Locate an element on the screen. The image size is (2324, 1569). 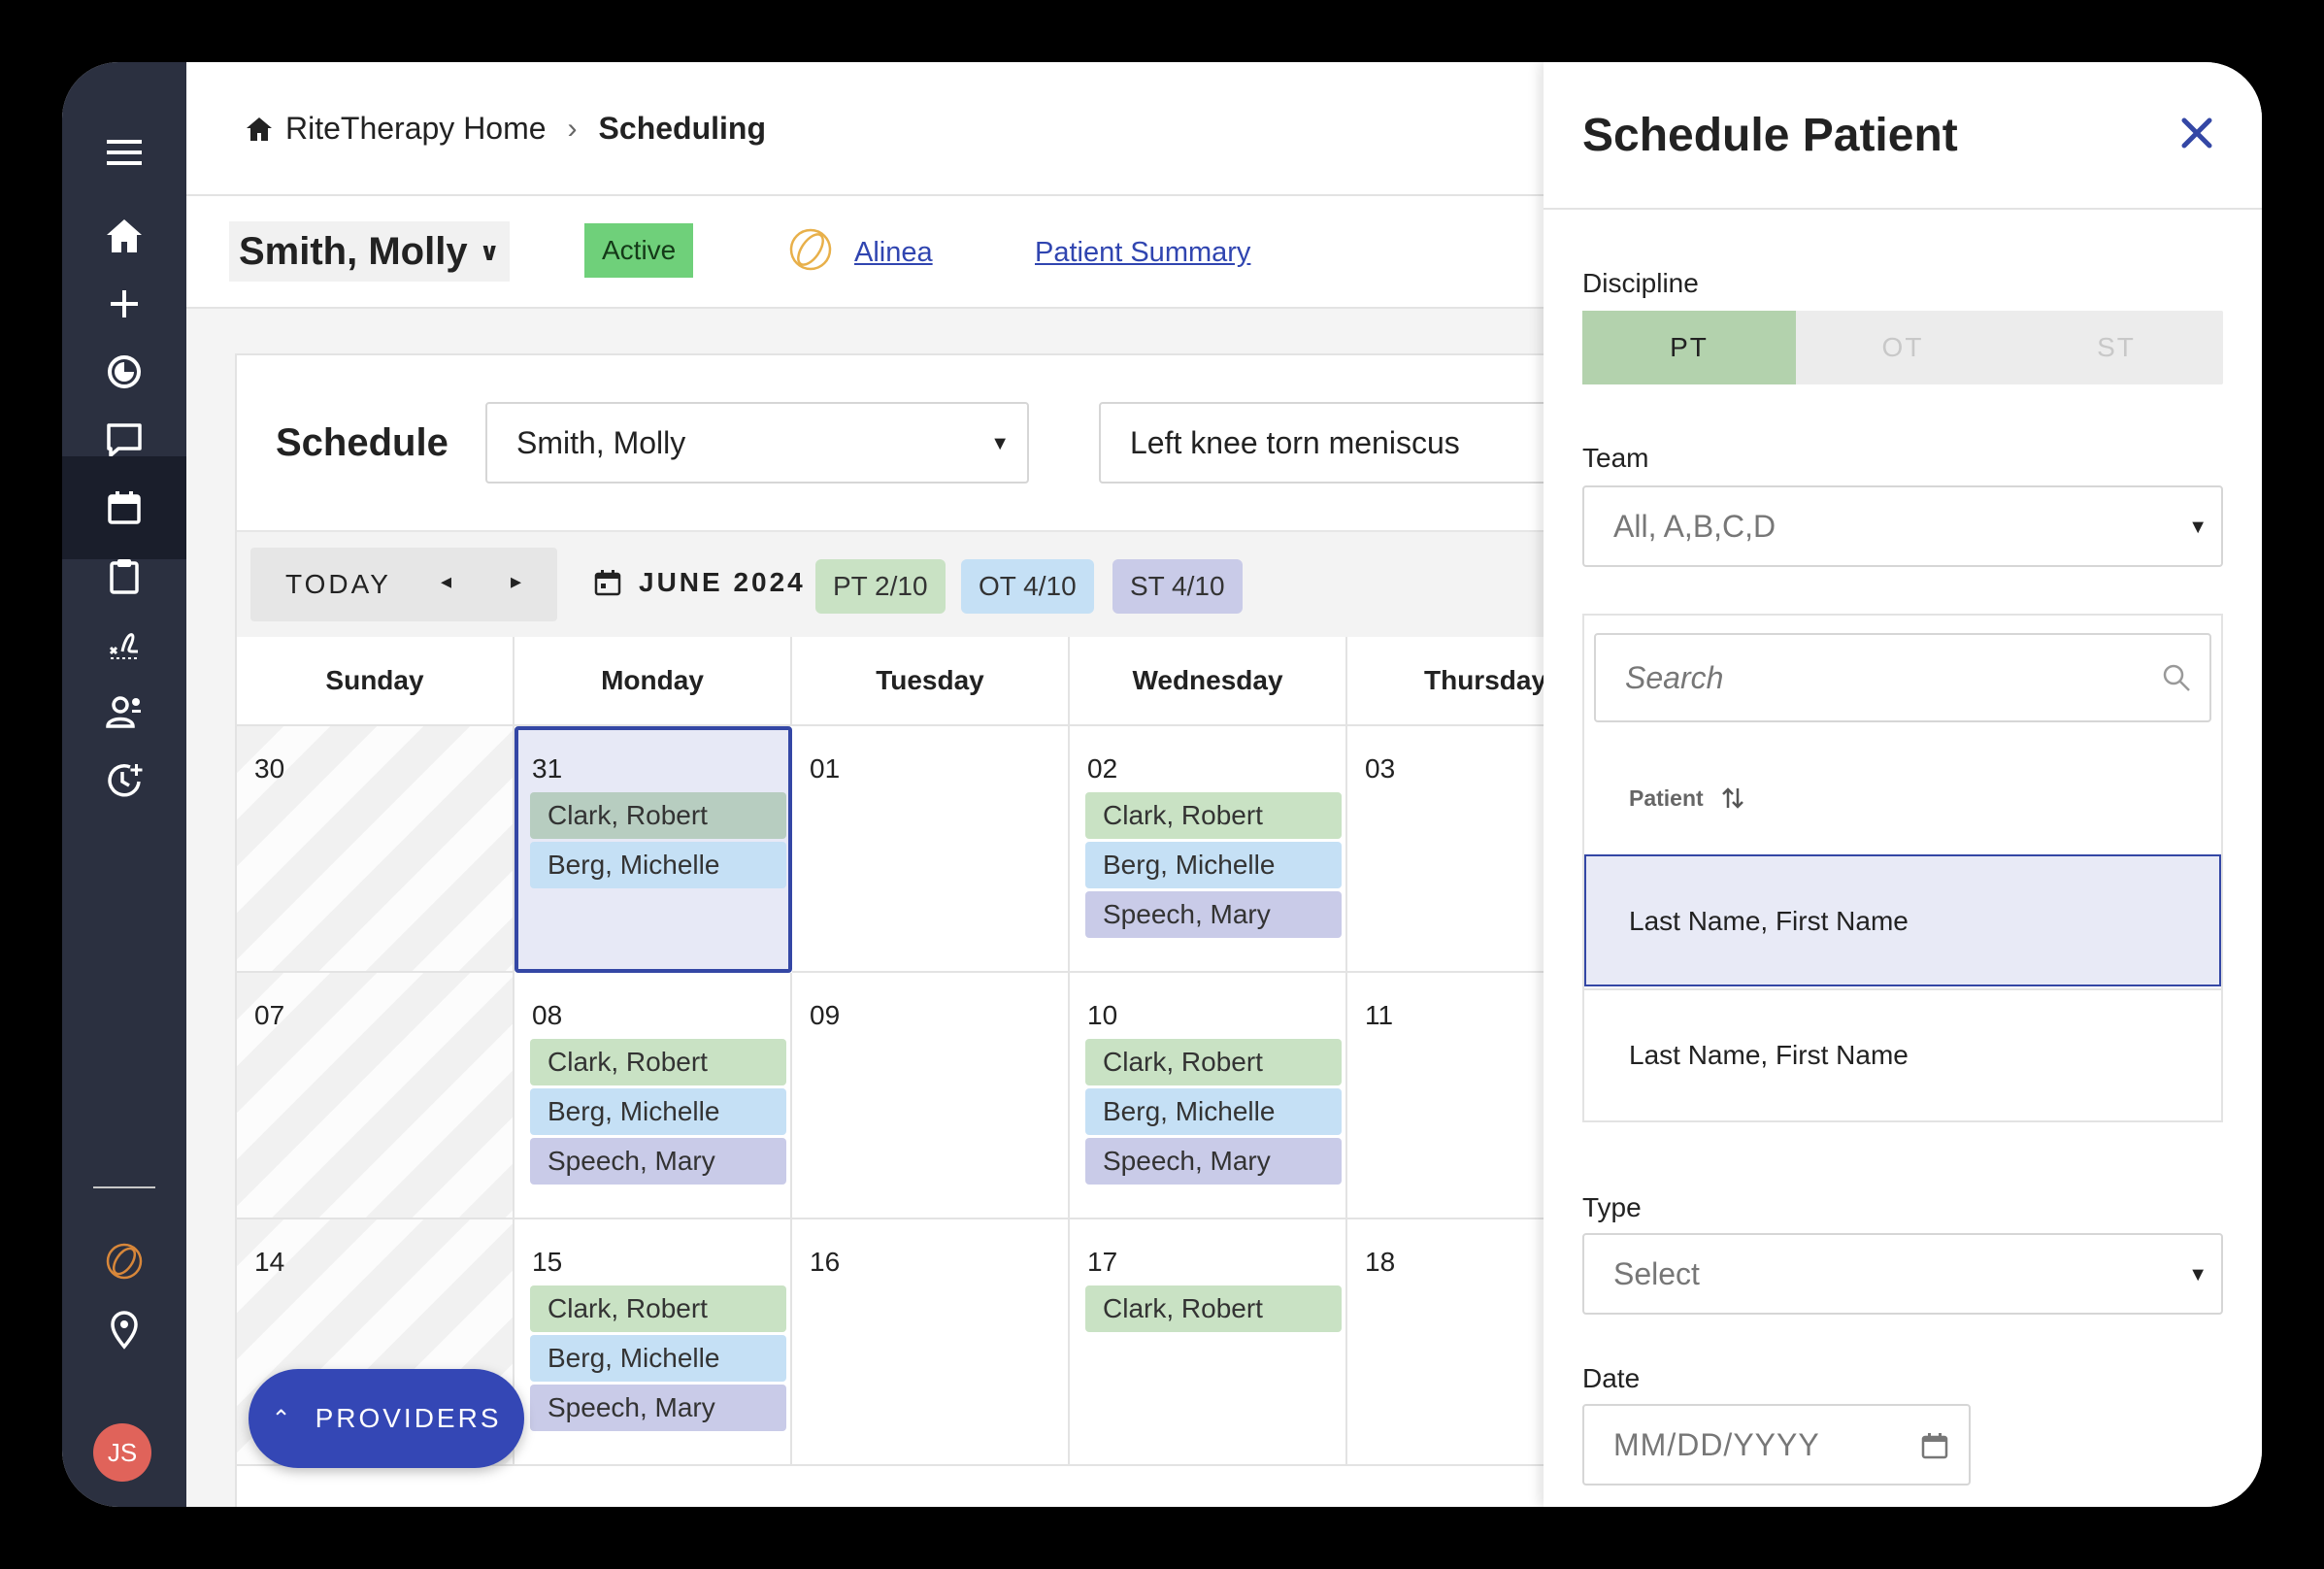
drawer-title: Schedule Patient is located at coordinates (1770, 135).